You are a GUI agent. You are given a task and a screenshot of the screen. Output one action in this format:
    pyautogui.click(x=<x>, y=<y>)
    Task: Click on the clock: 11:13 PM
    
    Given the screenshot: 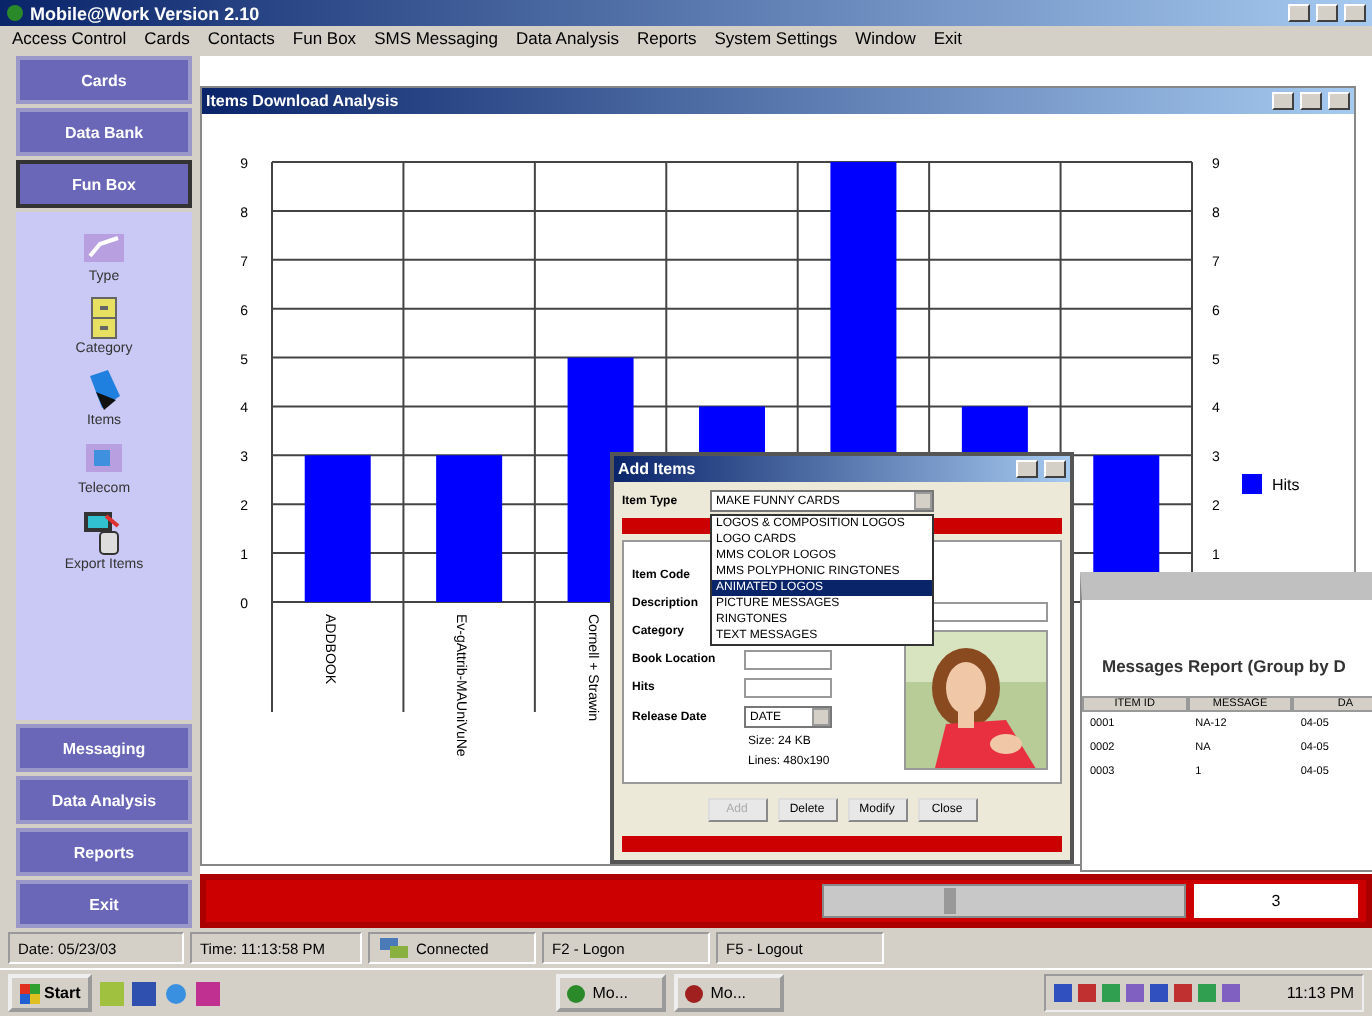 What is the action you would take?
    pyautogui.click(x=1320, y=993)
    